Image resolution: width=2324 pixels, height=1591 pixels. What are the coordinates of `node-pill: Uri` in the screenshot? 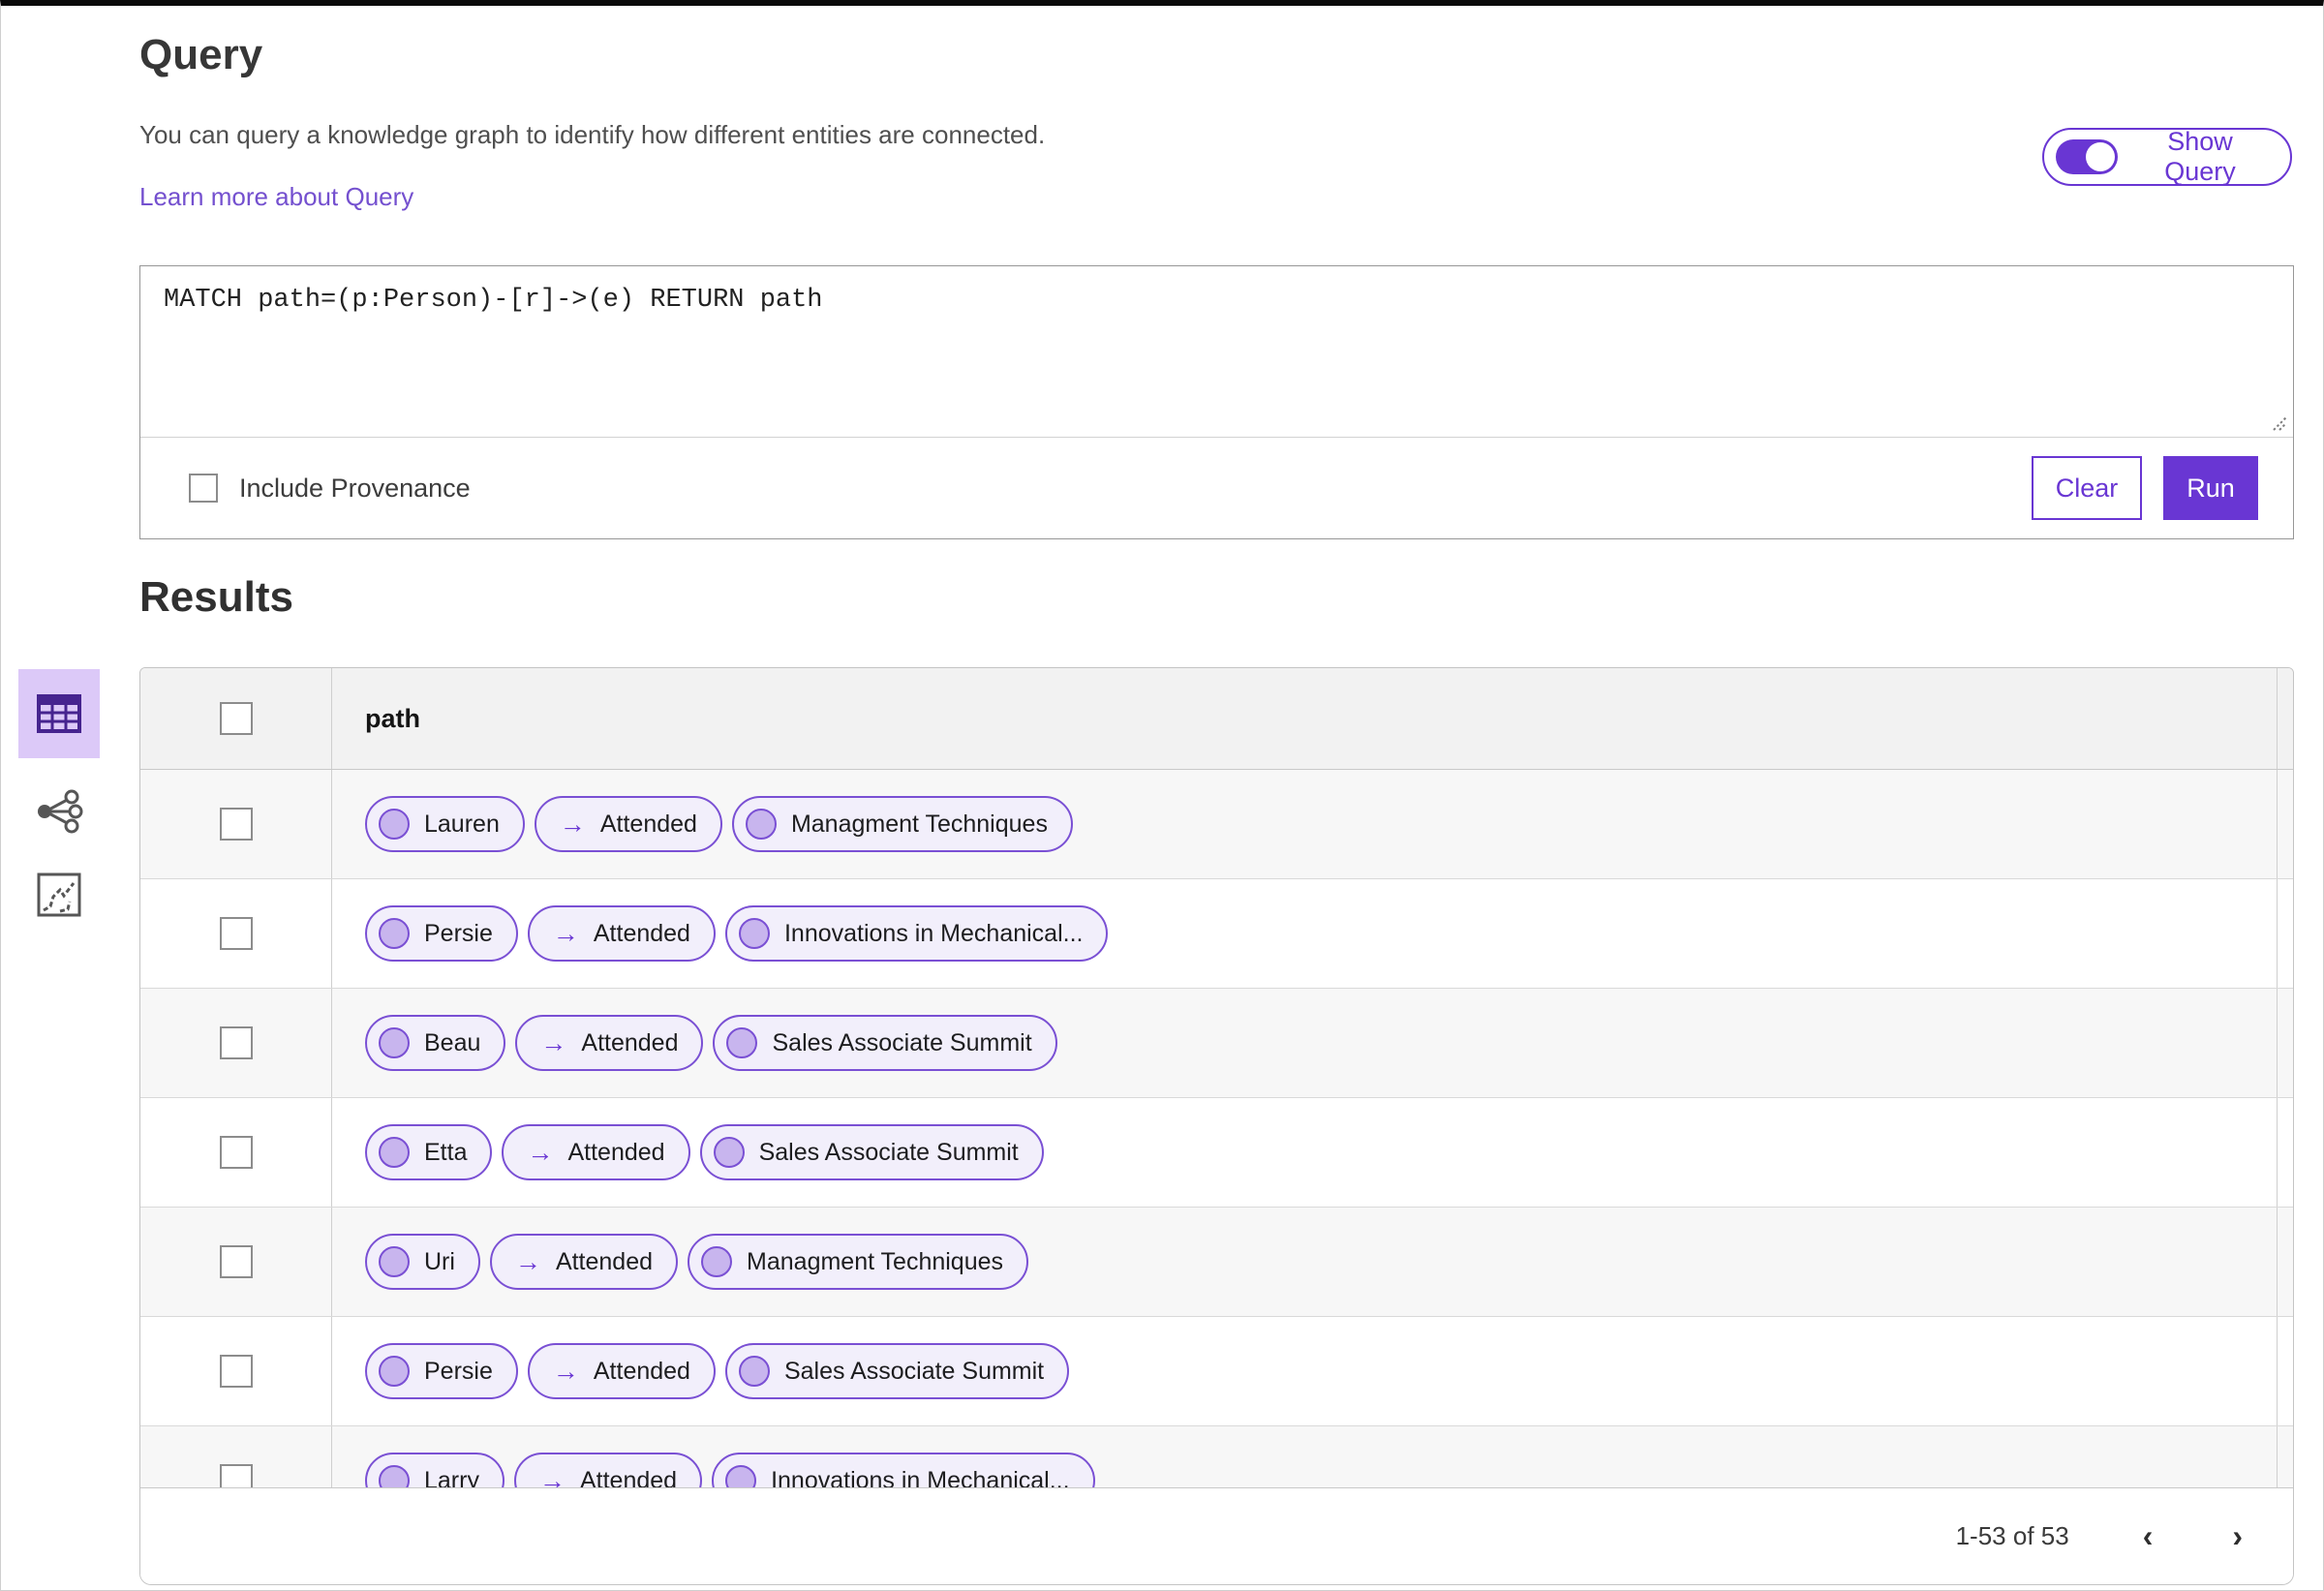 It's located at (422, 1262).